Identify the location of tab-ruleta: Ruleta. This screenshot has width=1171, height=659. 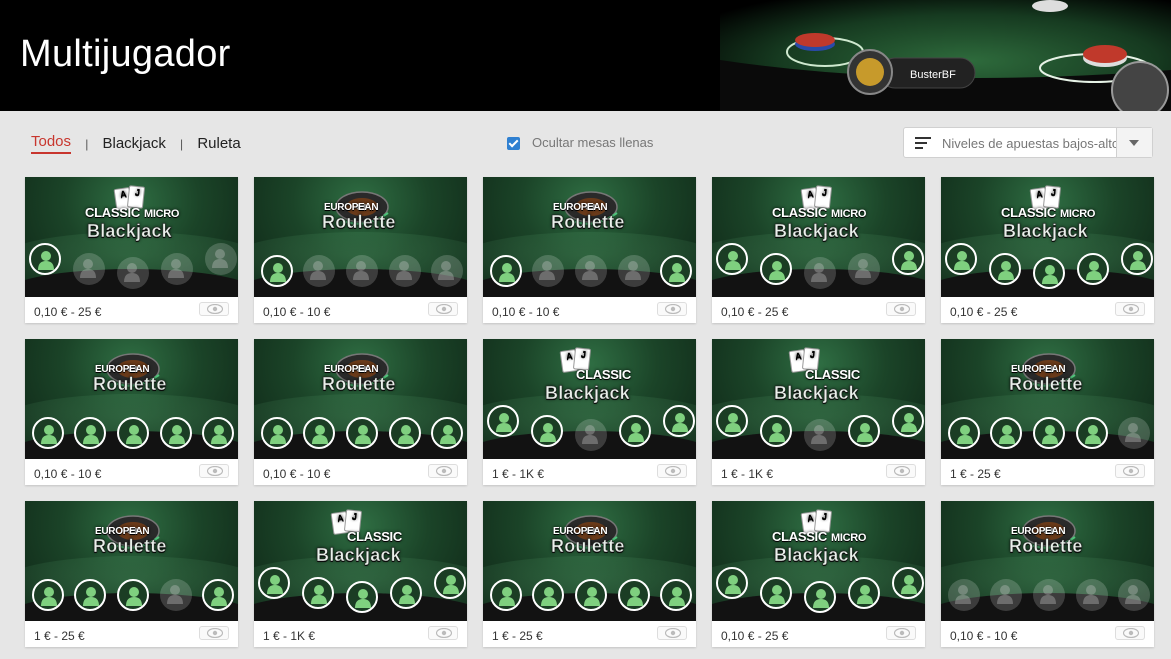
(218, 143).